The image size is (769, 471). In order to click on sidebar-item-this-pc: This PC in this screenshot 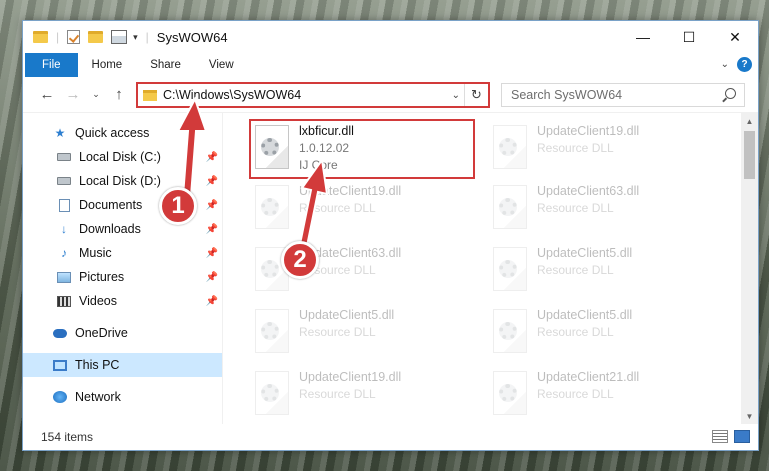, I will do `click(122, 365)`.